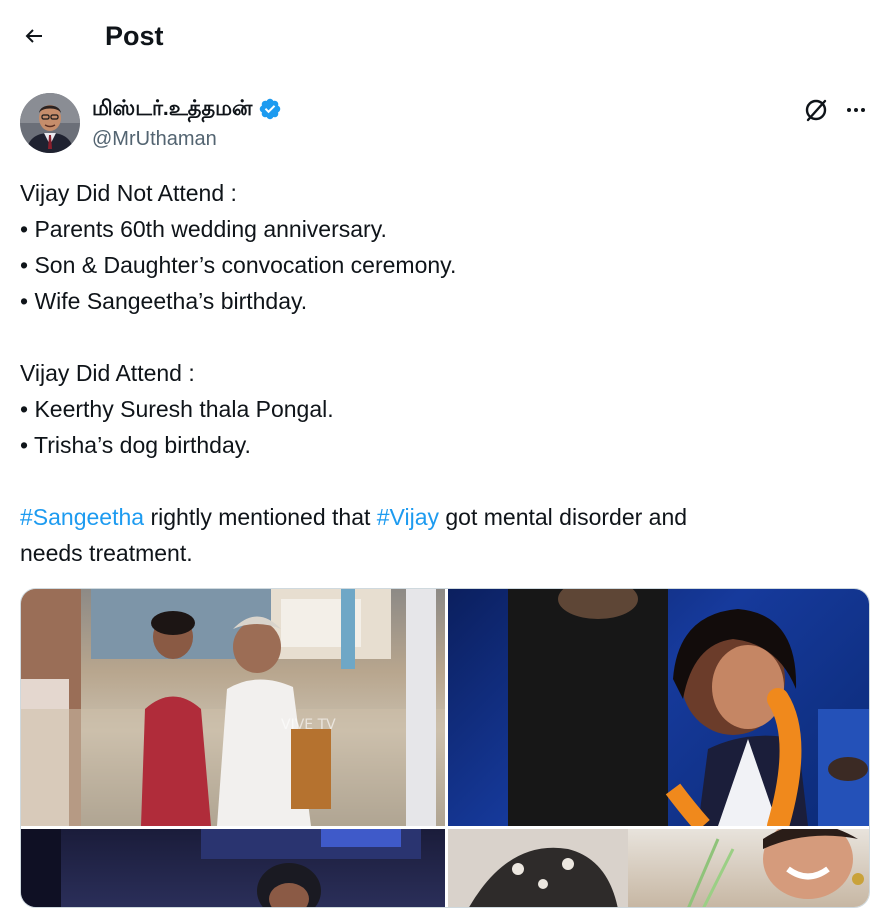 The image size is (873, 908). I want to click on verified-badge-icon, so click(270, 109).